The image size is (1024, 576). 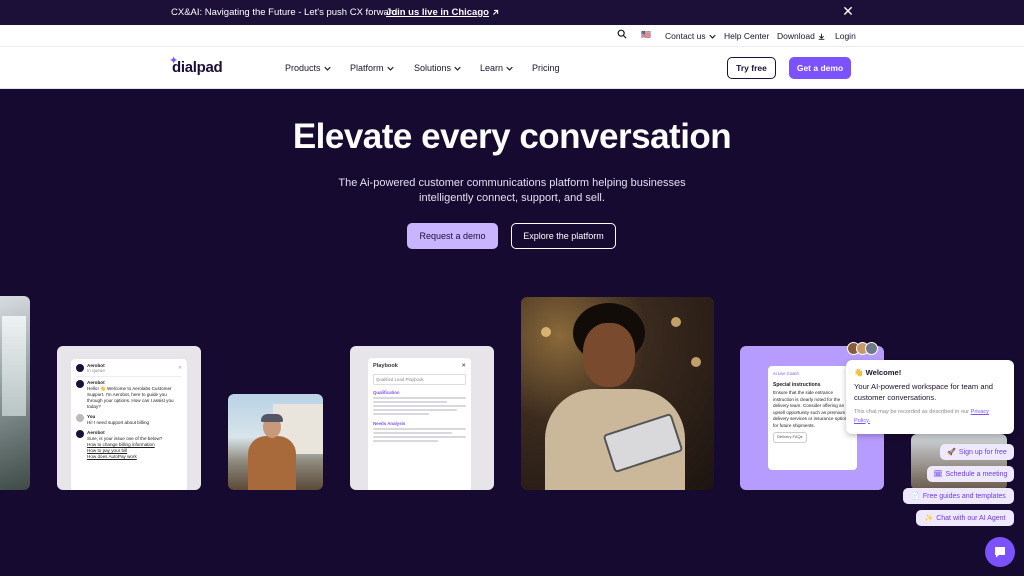 What do you see at coordinates (15, 393) in the screenshot?
I see `office-photo` at bounding box center [15, 393].